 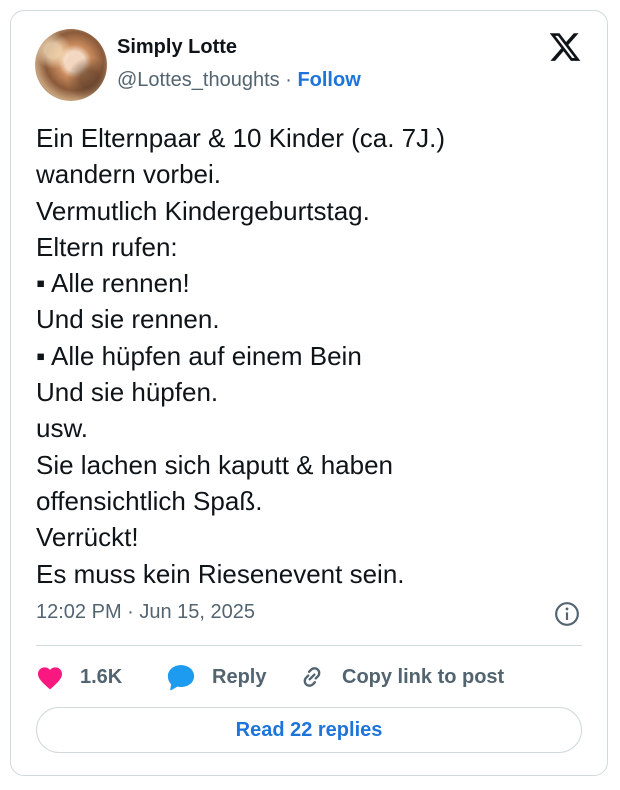 I want to click on tweet-line: ▪ Alle hüpfen auf einem Bein, so click(x=199, y=355).